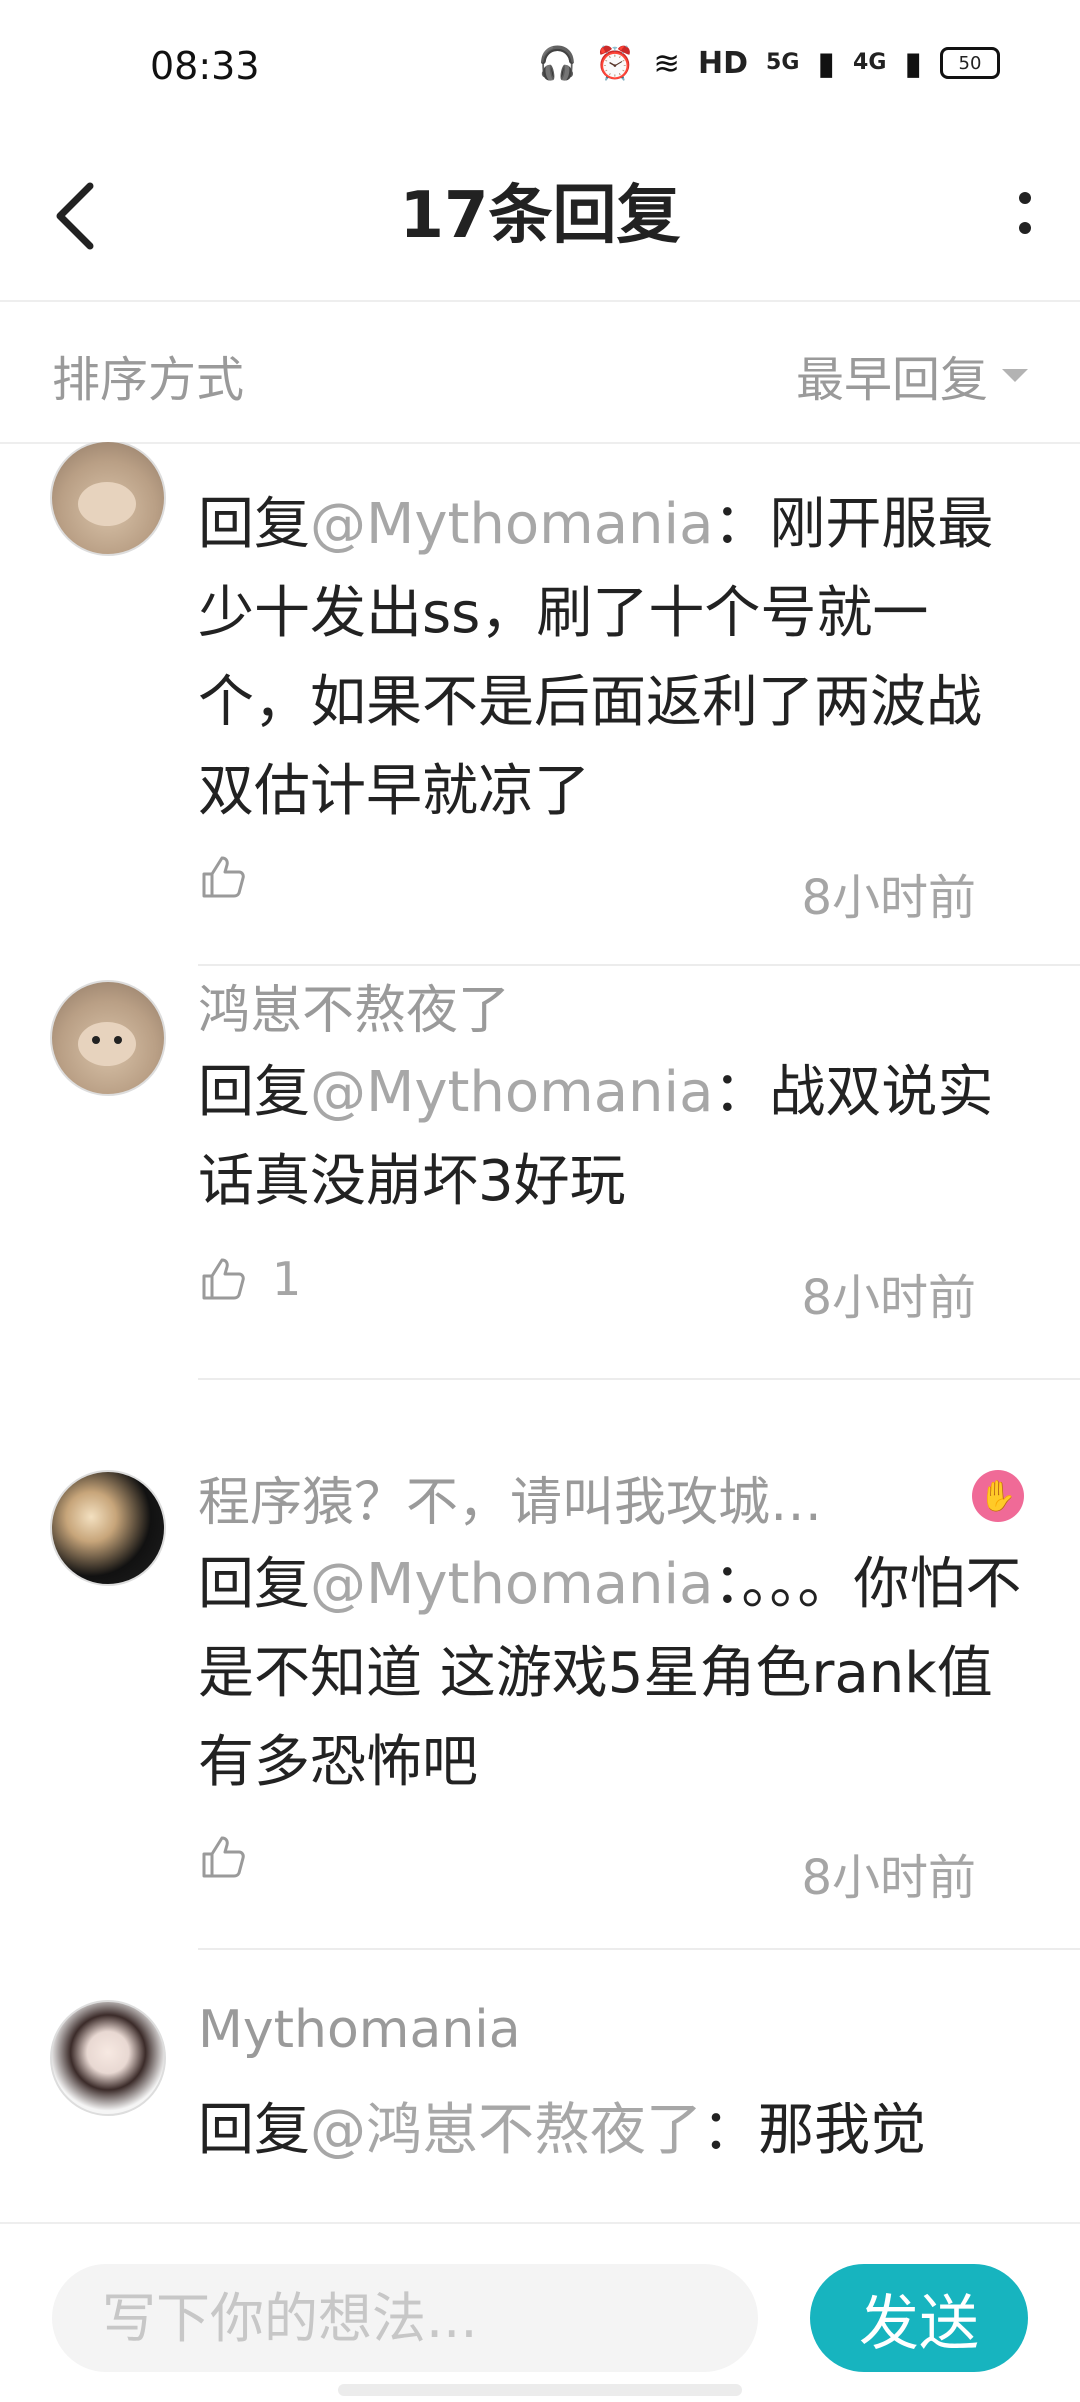 The width and height of the screenshot is (1080, 2402). I want to click on status-time: 08:33, so click(205, 66).